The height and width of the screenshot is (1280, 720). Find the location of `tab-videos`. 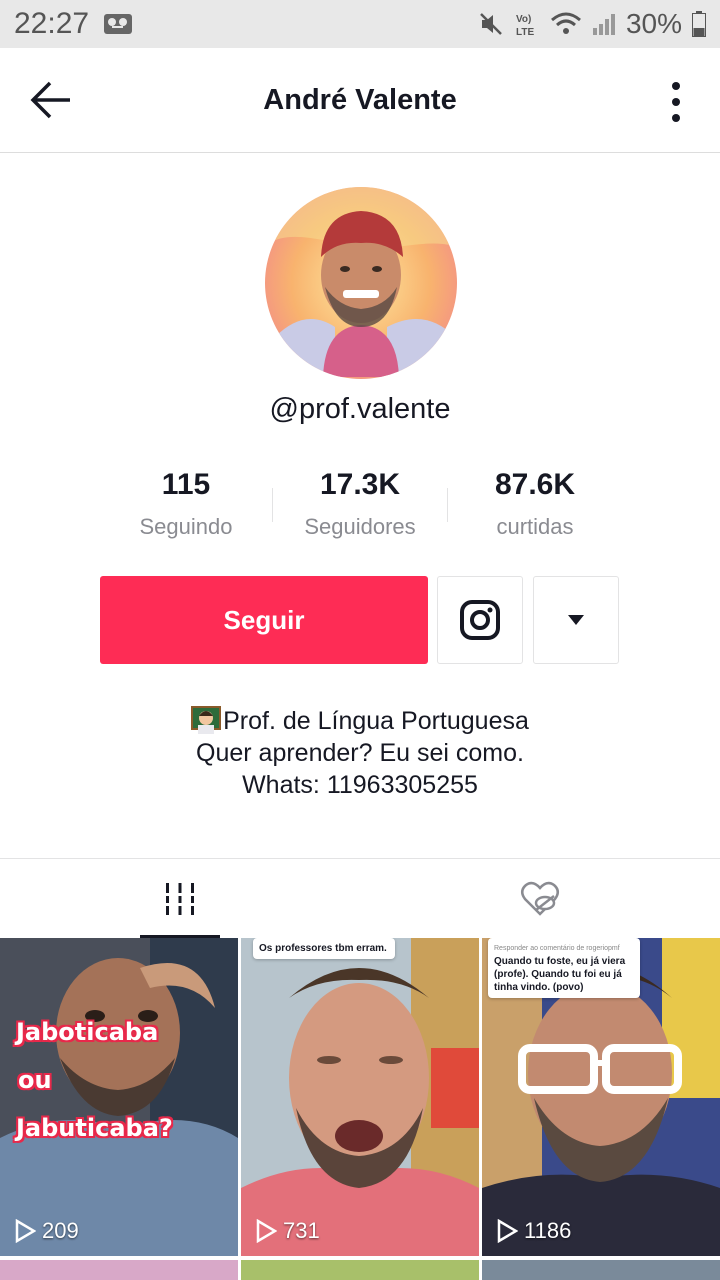

tab-videos is located at coordinates (180, 899).